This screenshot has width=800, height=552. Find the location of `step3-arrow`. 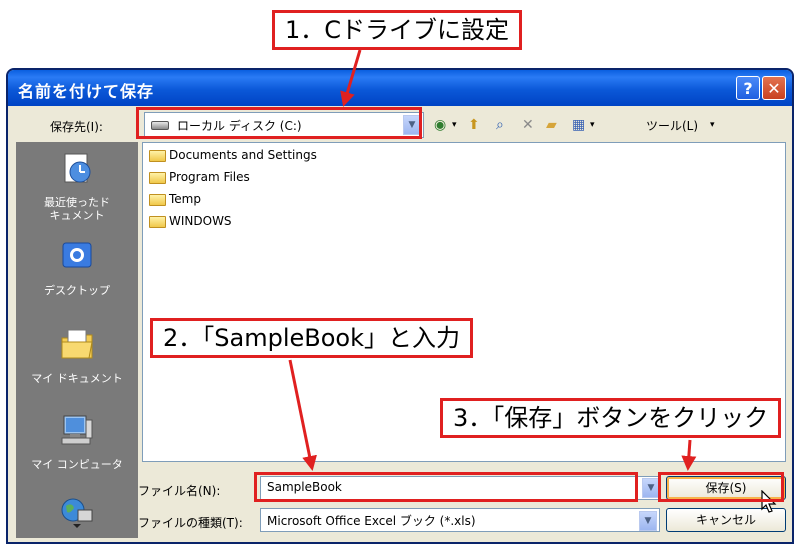

step3-arrow is located at coordinates (689, 455).